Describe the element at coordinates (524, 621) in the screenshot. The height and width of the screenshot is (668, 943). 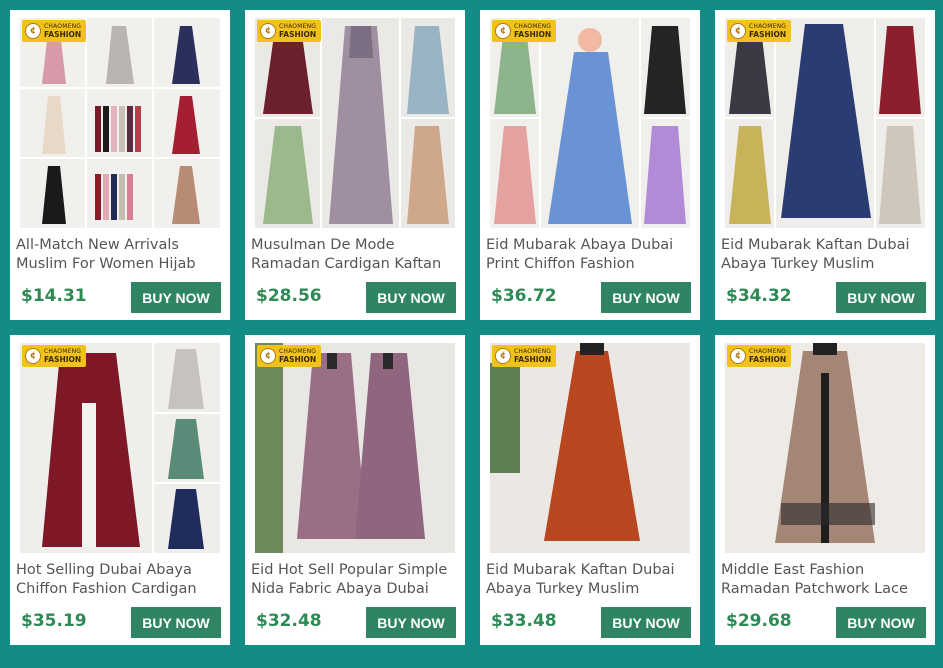
I see `product-price: $33.48` at that location.